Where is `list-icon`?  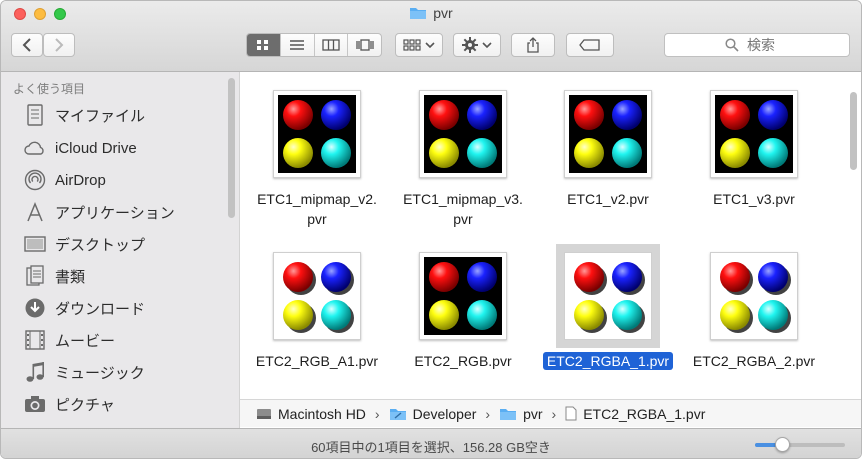
list-icon is located at coordinates (297, 45).